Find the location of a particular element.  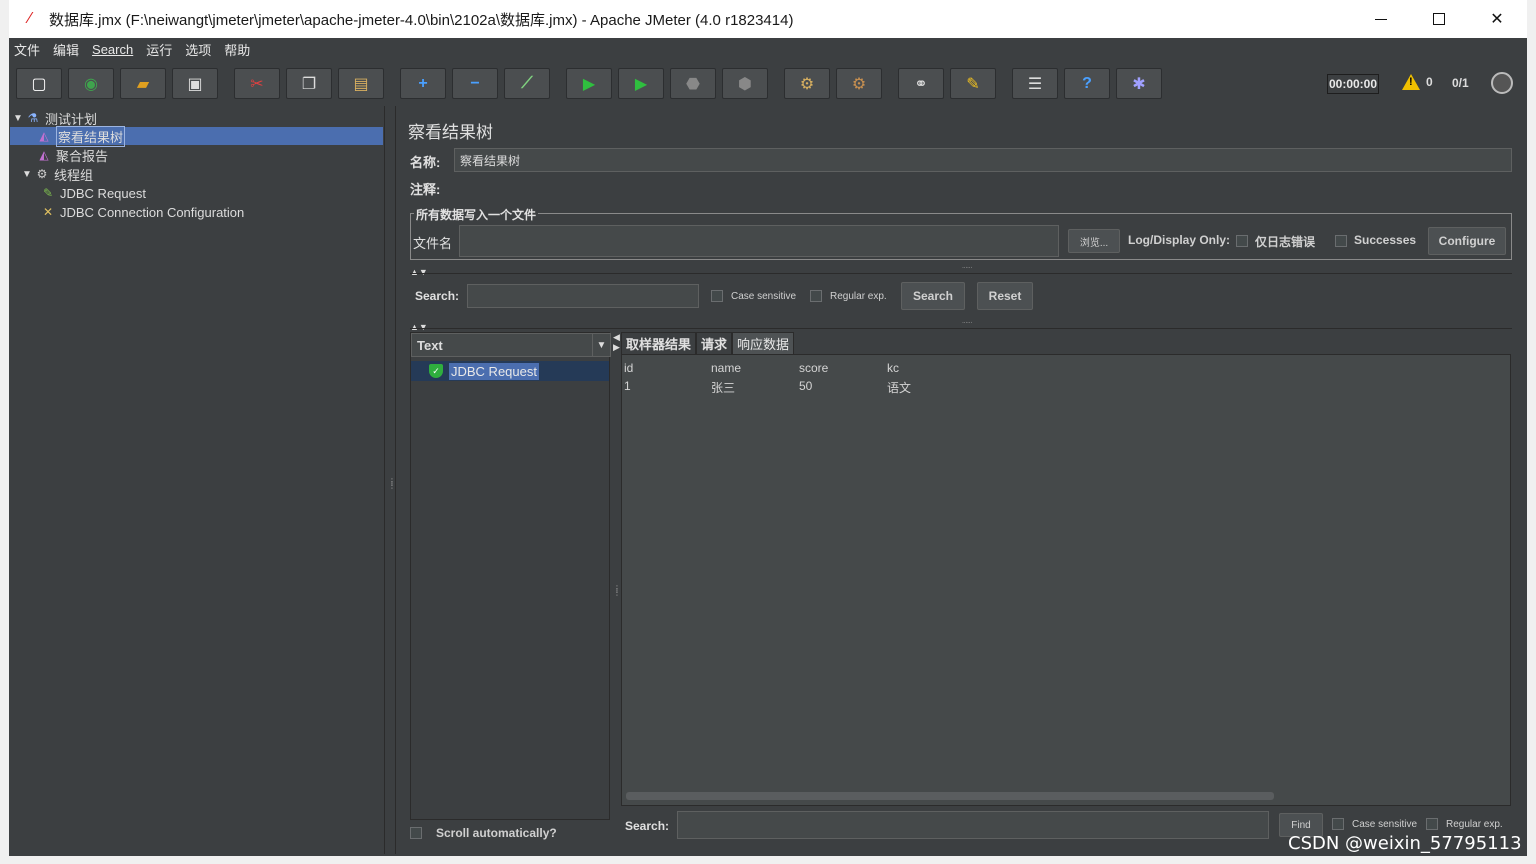

menu-options: 选项 is located at coordinates (198, 49).